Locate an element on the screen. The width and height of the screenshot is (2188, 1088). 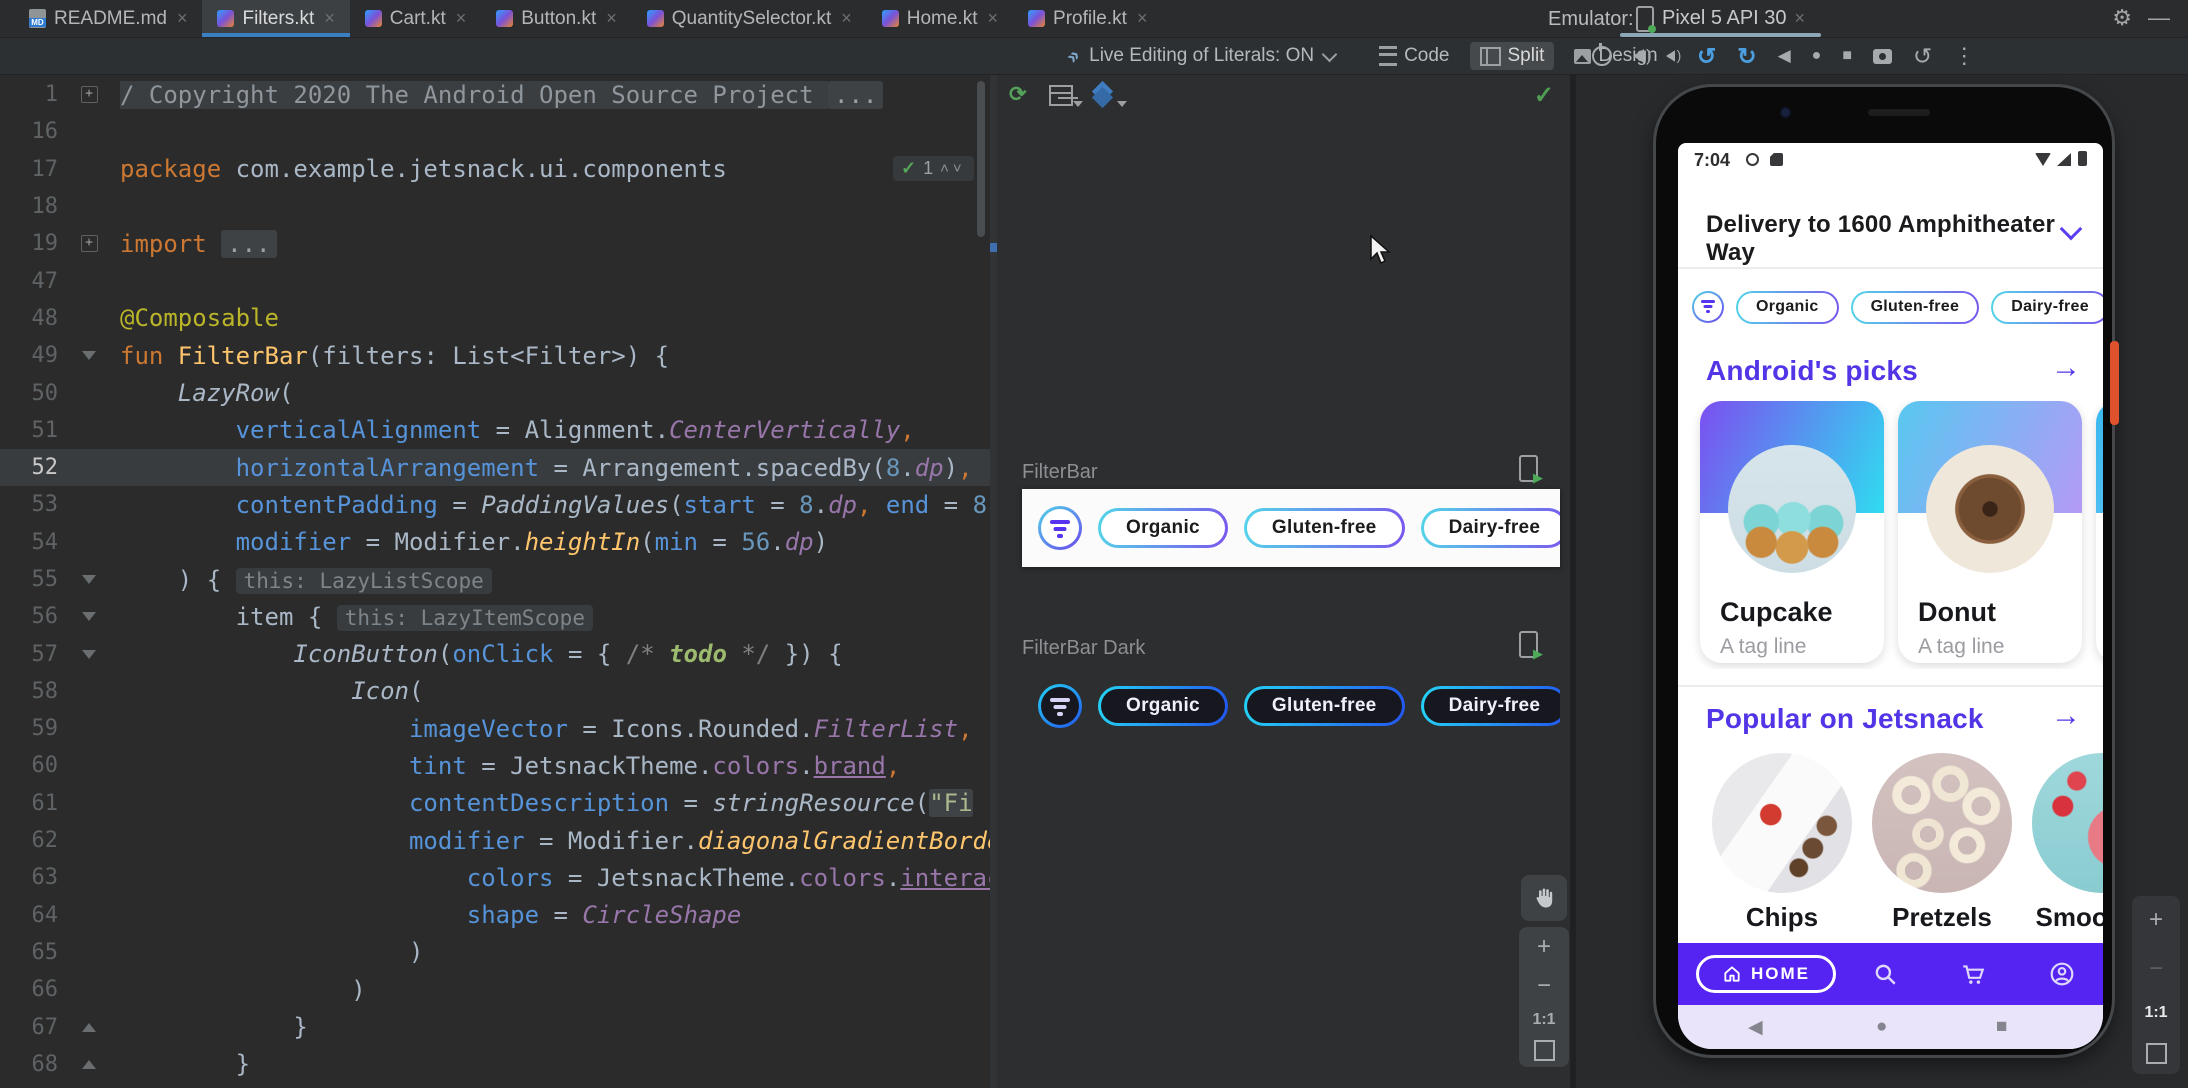
inspection-prev-next-icons: ˄˅ is located at coordinates (953, 168).